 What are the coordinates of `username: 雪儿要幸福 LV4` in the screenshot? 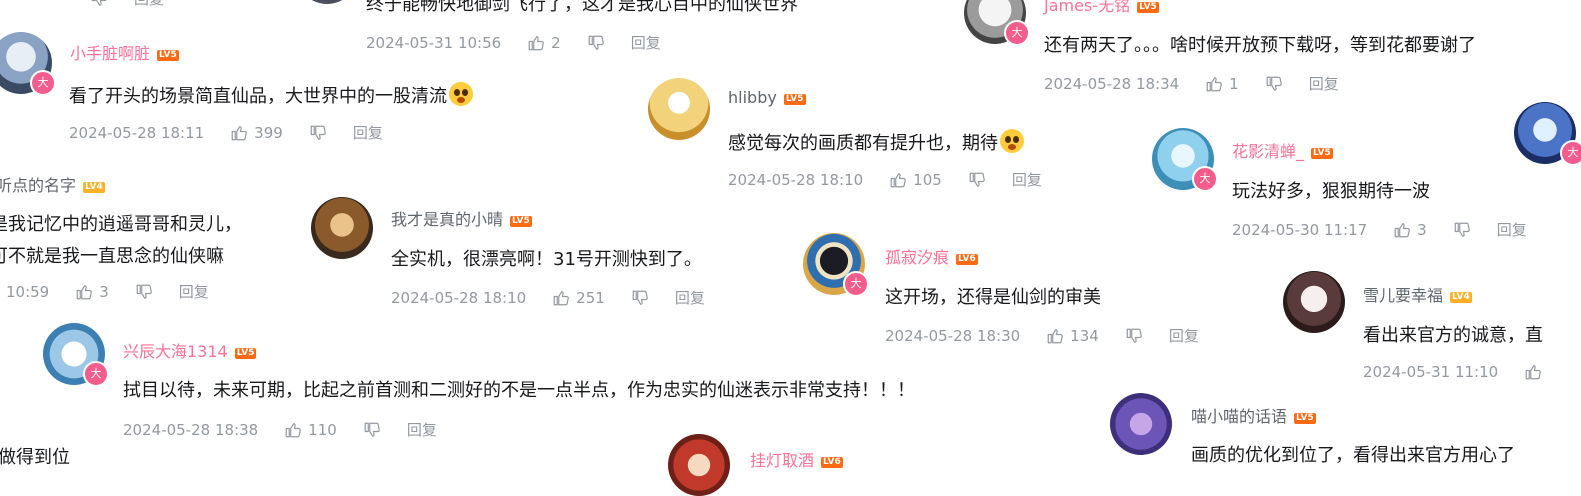 It's located at (1417, 294).